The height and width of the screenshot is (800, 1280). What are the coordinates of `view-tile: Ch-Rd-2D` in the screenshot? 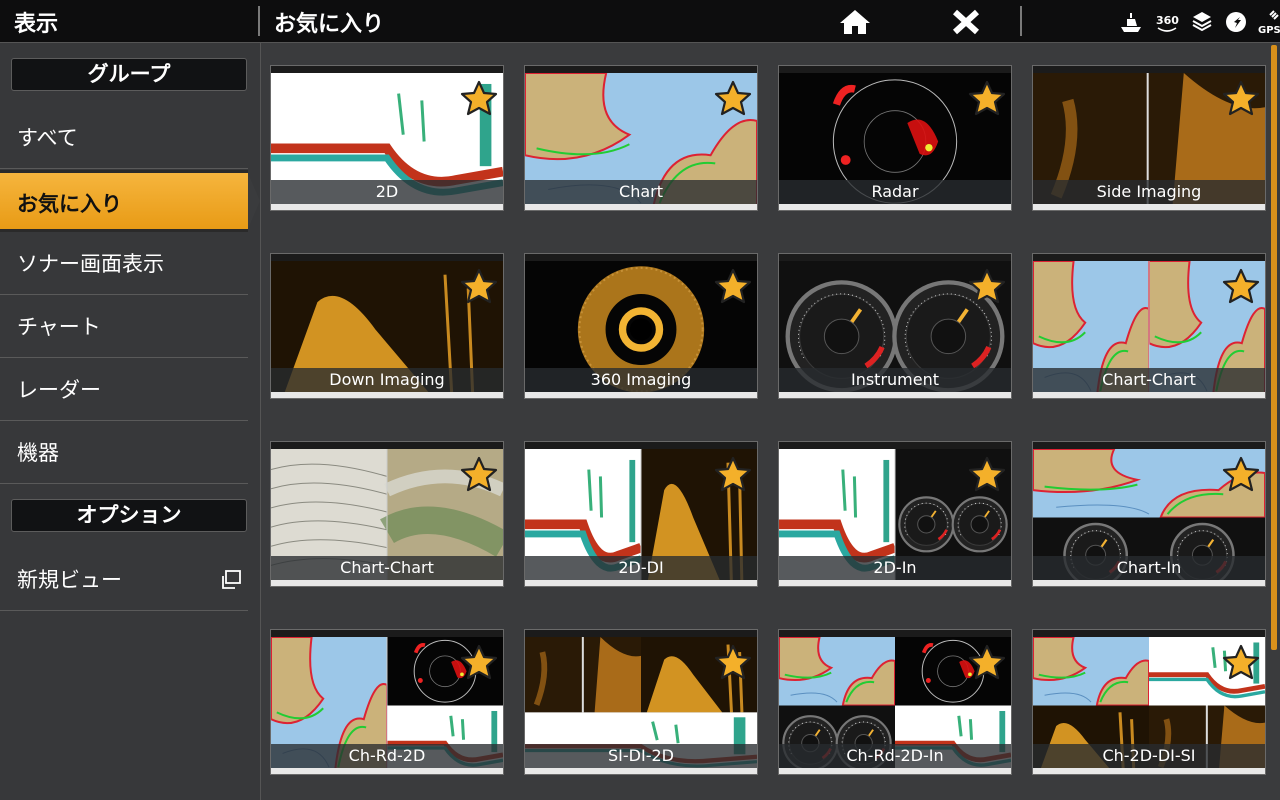 It's located at (387, 702).